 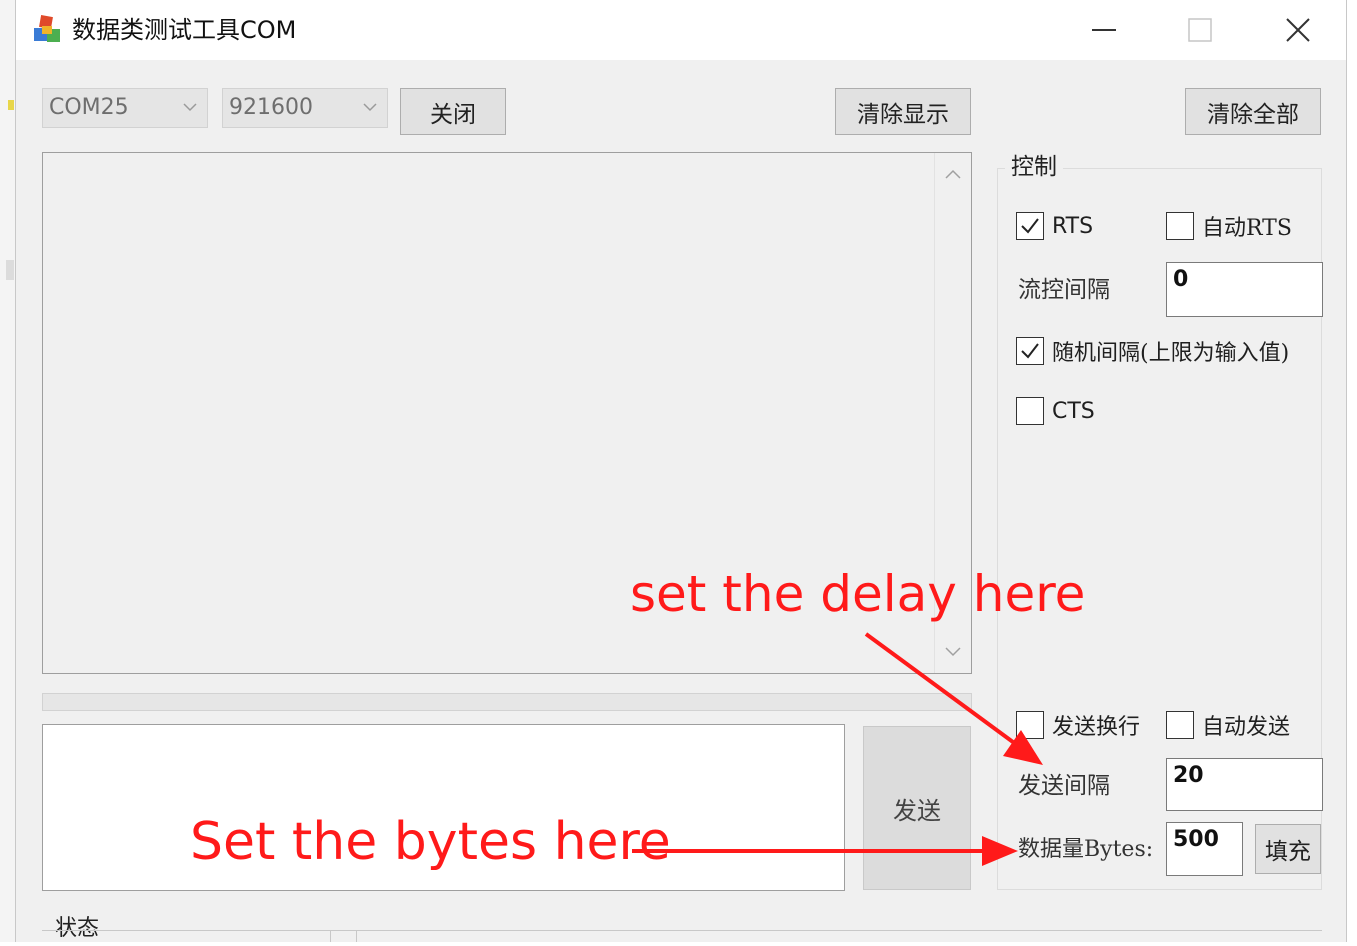 I want to click on random-interval-checkbox: 随机间隔(上限为输入值), so click(x=1152, y=351).